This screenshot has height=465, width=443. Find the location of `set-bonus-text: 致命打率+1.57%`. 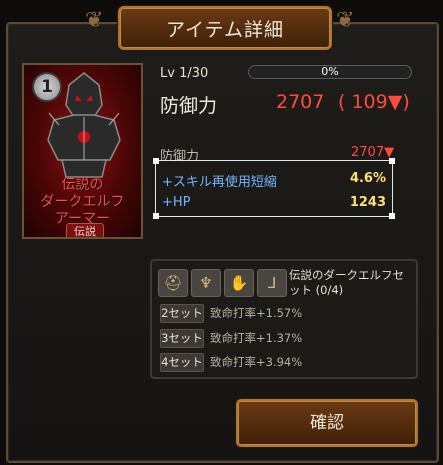

set-bonus-text: 致命打率+1.57% is located at coordinates (256, 313).